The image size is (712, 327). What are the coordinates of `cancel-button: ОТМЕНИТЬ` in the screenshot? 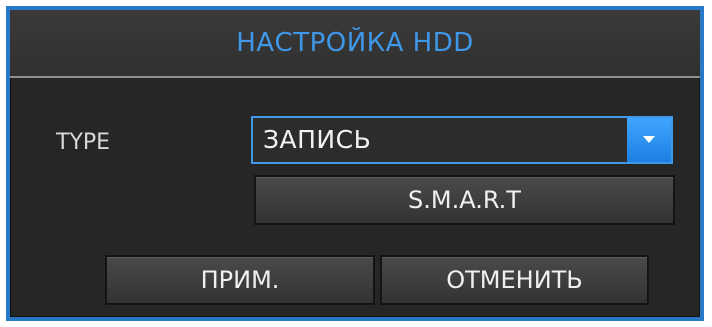 It's located at (514, 280).